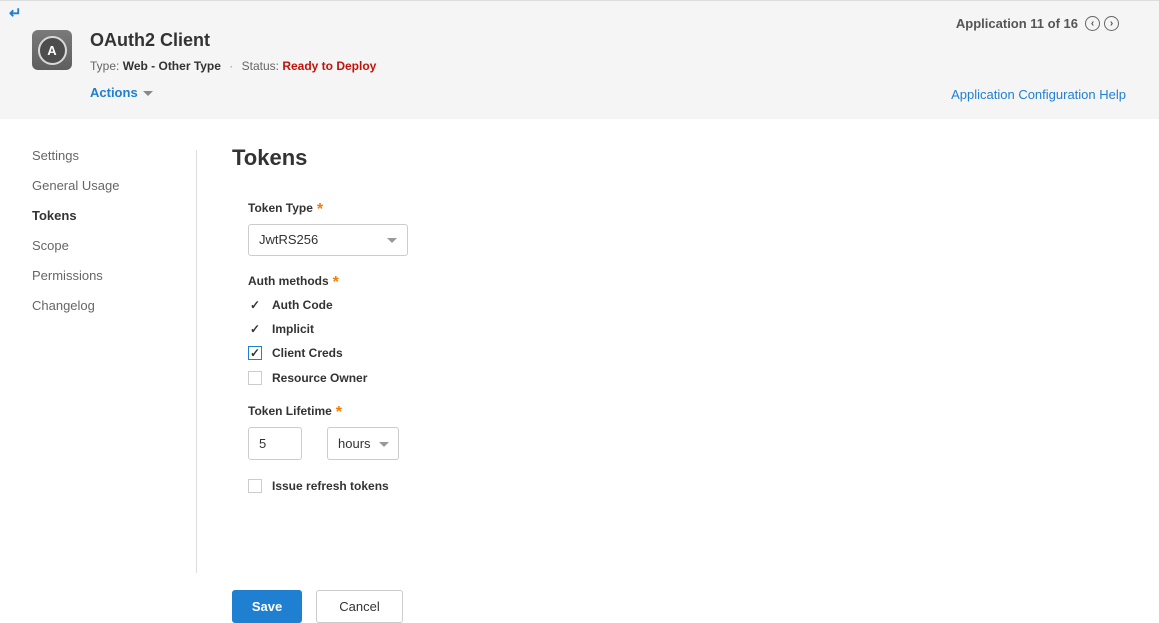 Image resolution: width=1159 pixels, height=623 pixels. I want to click on token-type-label: Token Type *, so click(285, 210).